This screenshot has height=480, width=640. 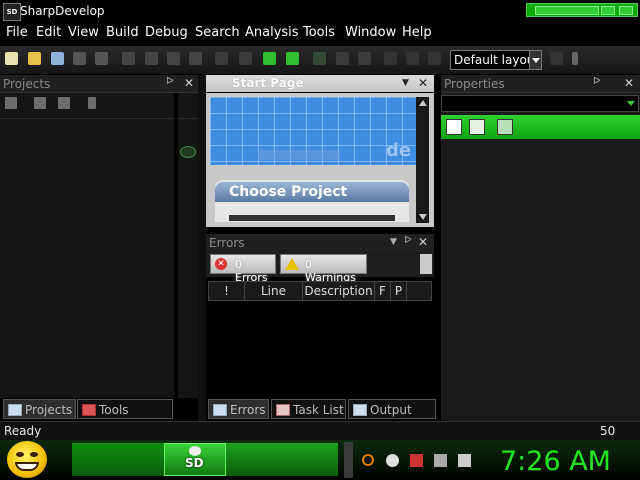 I want to click on tab-output: Output, so click(x=392, y=409).